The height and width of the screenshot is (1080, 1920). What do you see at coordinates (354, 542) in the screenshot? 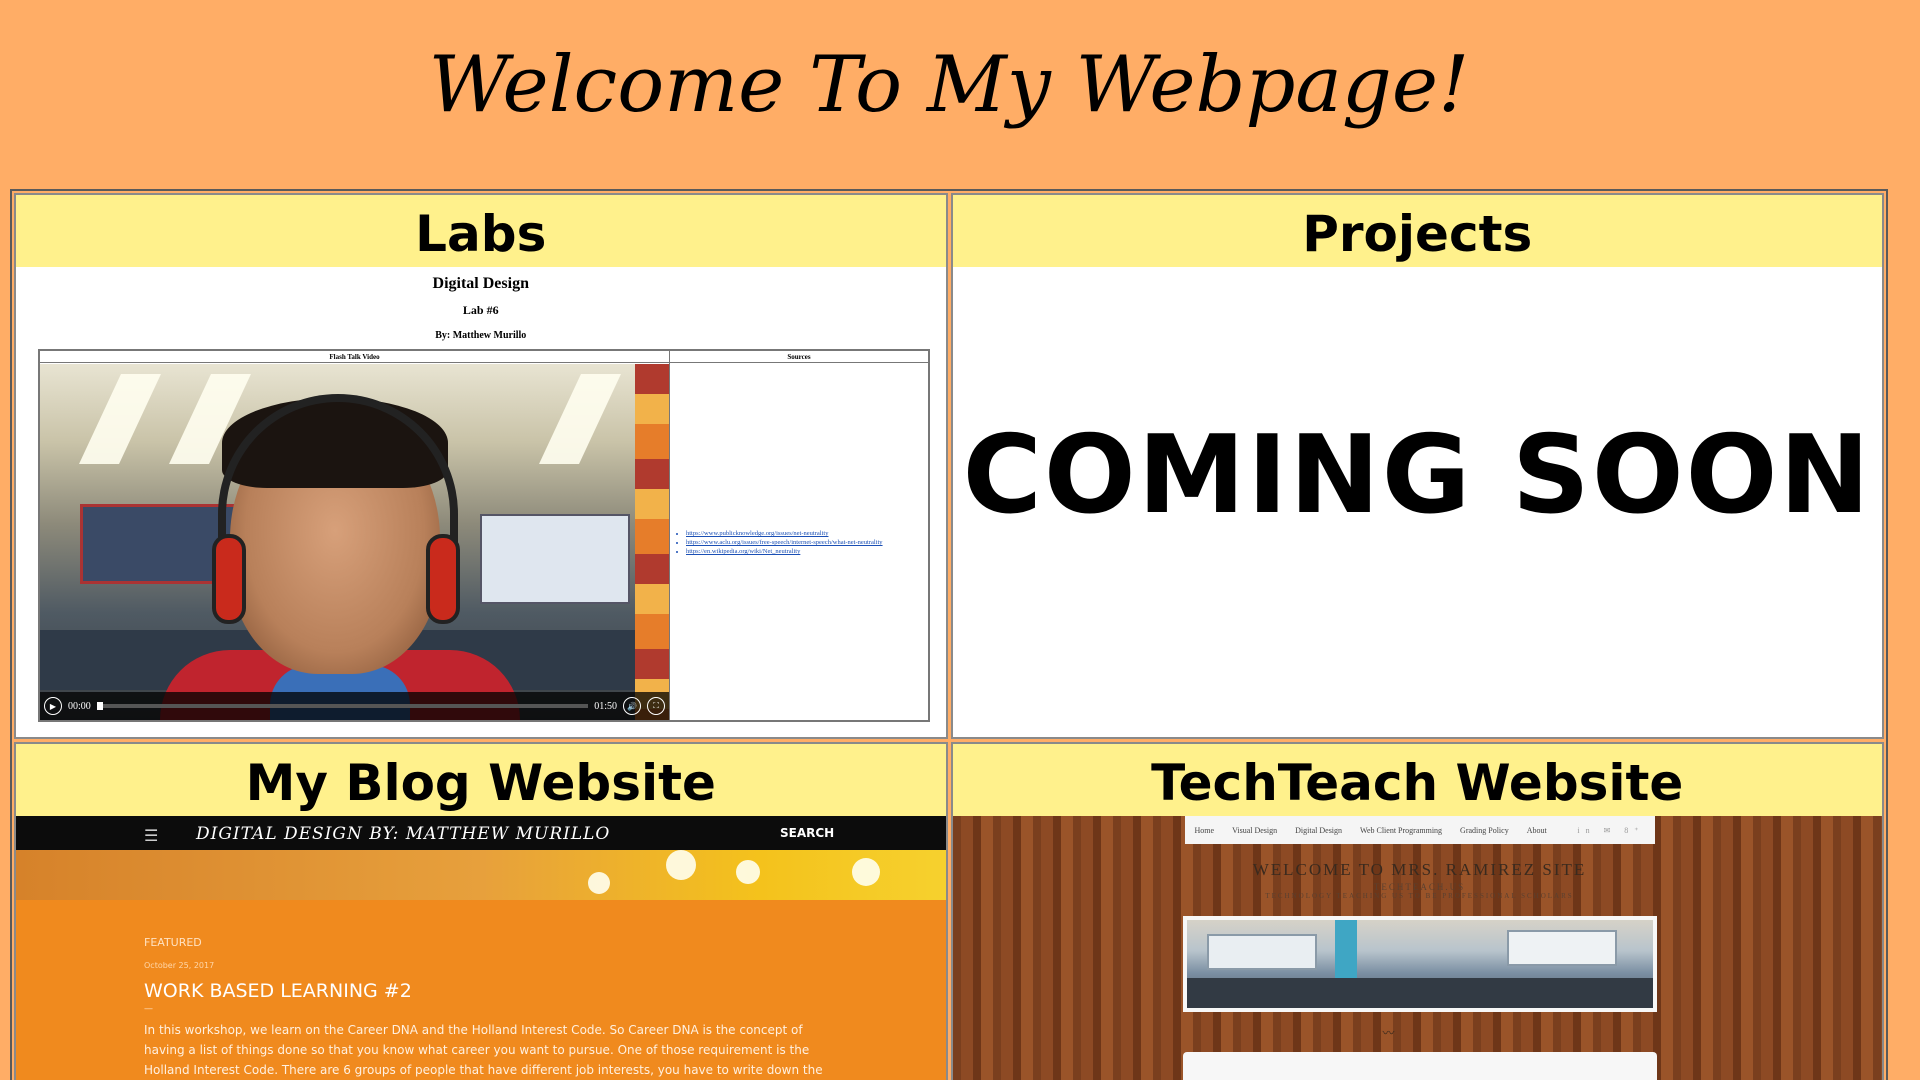
I see `flash-talk-video: ▶ 00:00 01:50 🔊 ⛶` at bounding box center [354, 542].